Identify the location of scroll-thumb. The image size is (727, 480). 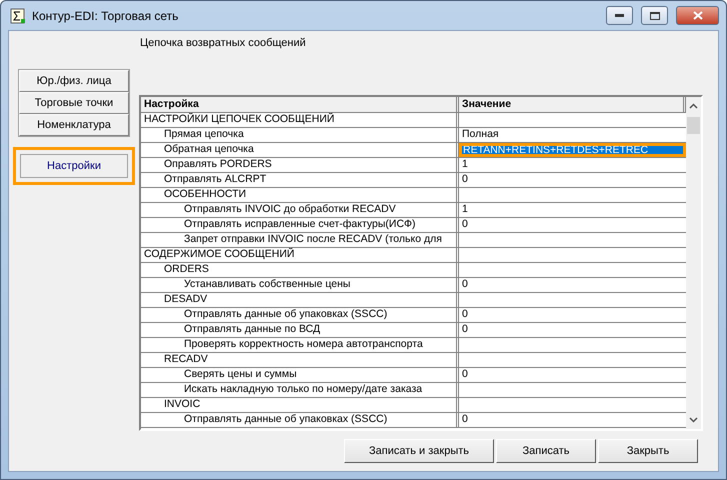
(693, 125).